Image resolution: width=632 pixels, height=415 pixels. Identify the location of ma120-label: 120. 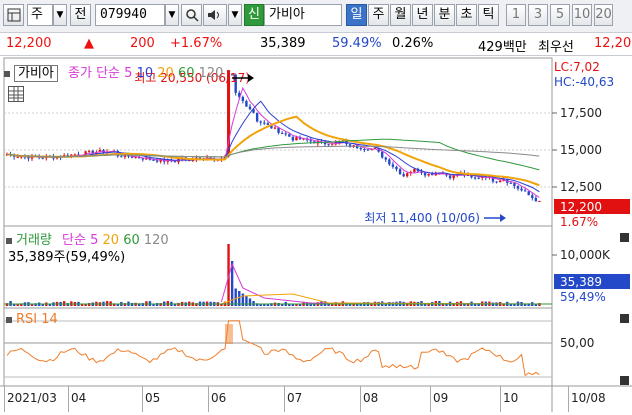
(211, 73).